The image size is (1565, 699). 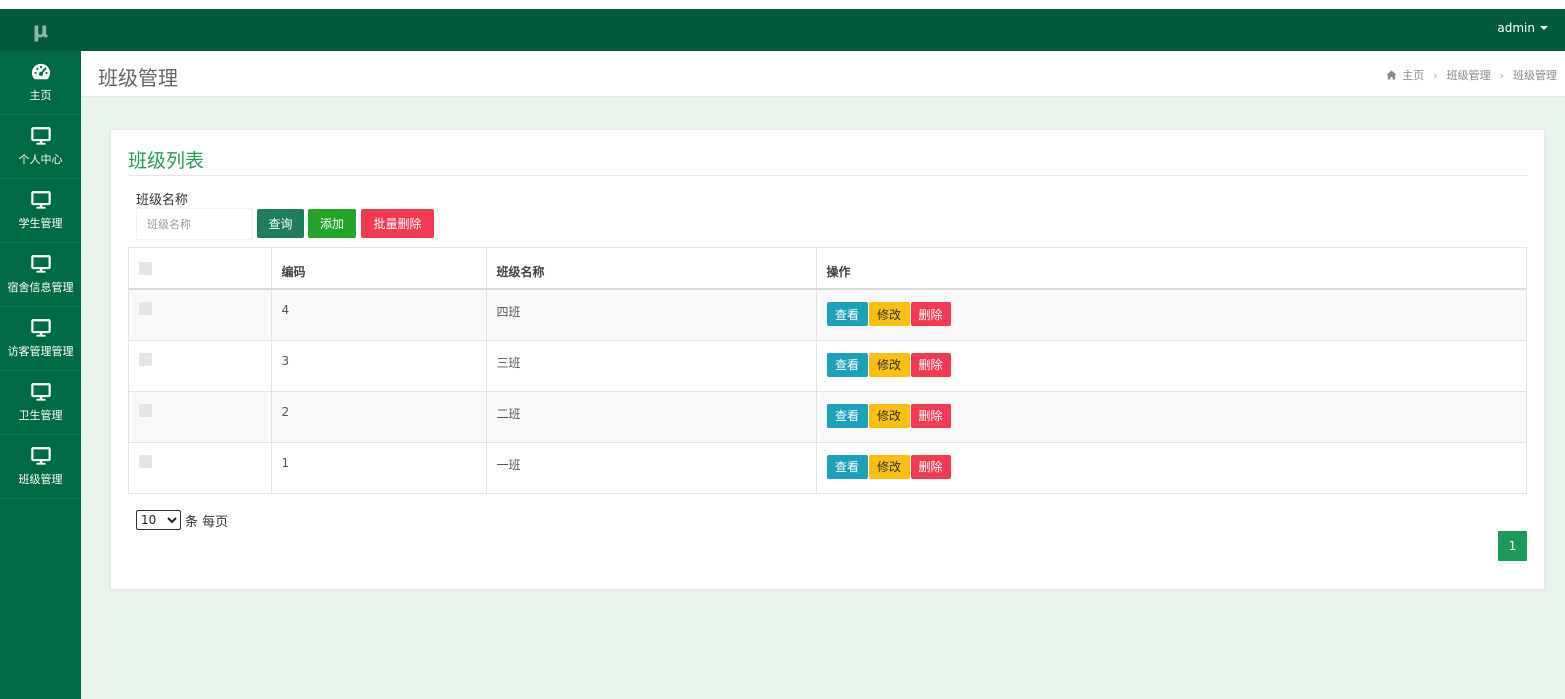 I want to click on sidebar-item-classes: 班级管理, so click(x=40, y=467).